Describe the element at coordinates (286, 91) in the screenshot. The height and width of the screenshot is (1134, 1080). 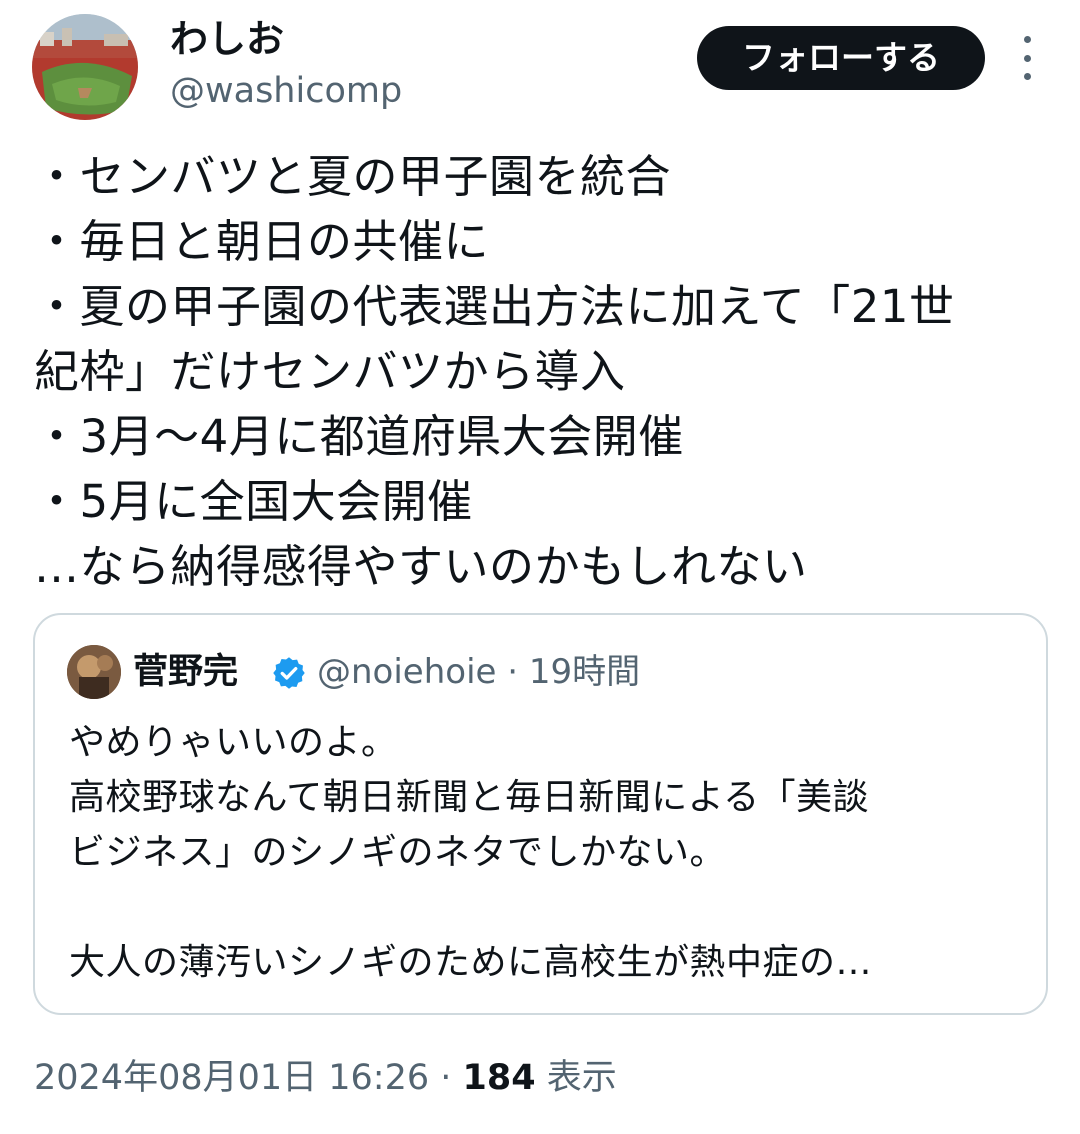
I see `author-handle: @washicomp` at that location.